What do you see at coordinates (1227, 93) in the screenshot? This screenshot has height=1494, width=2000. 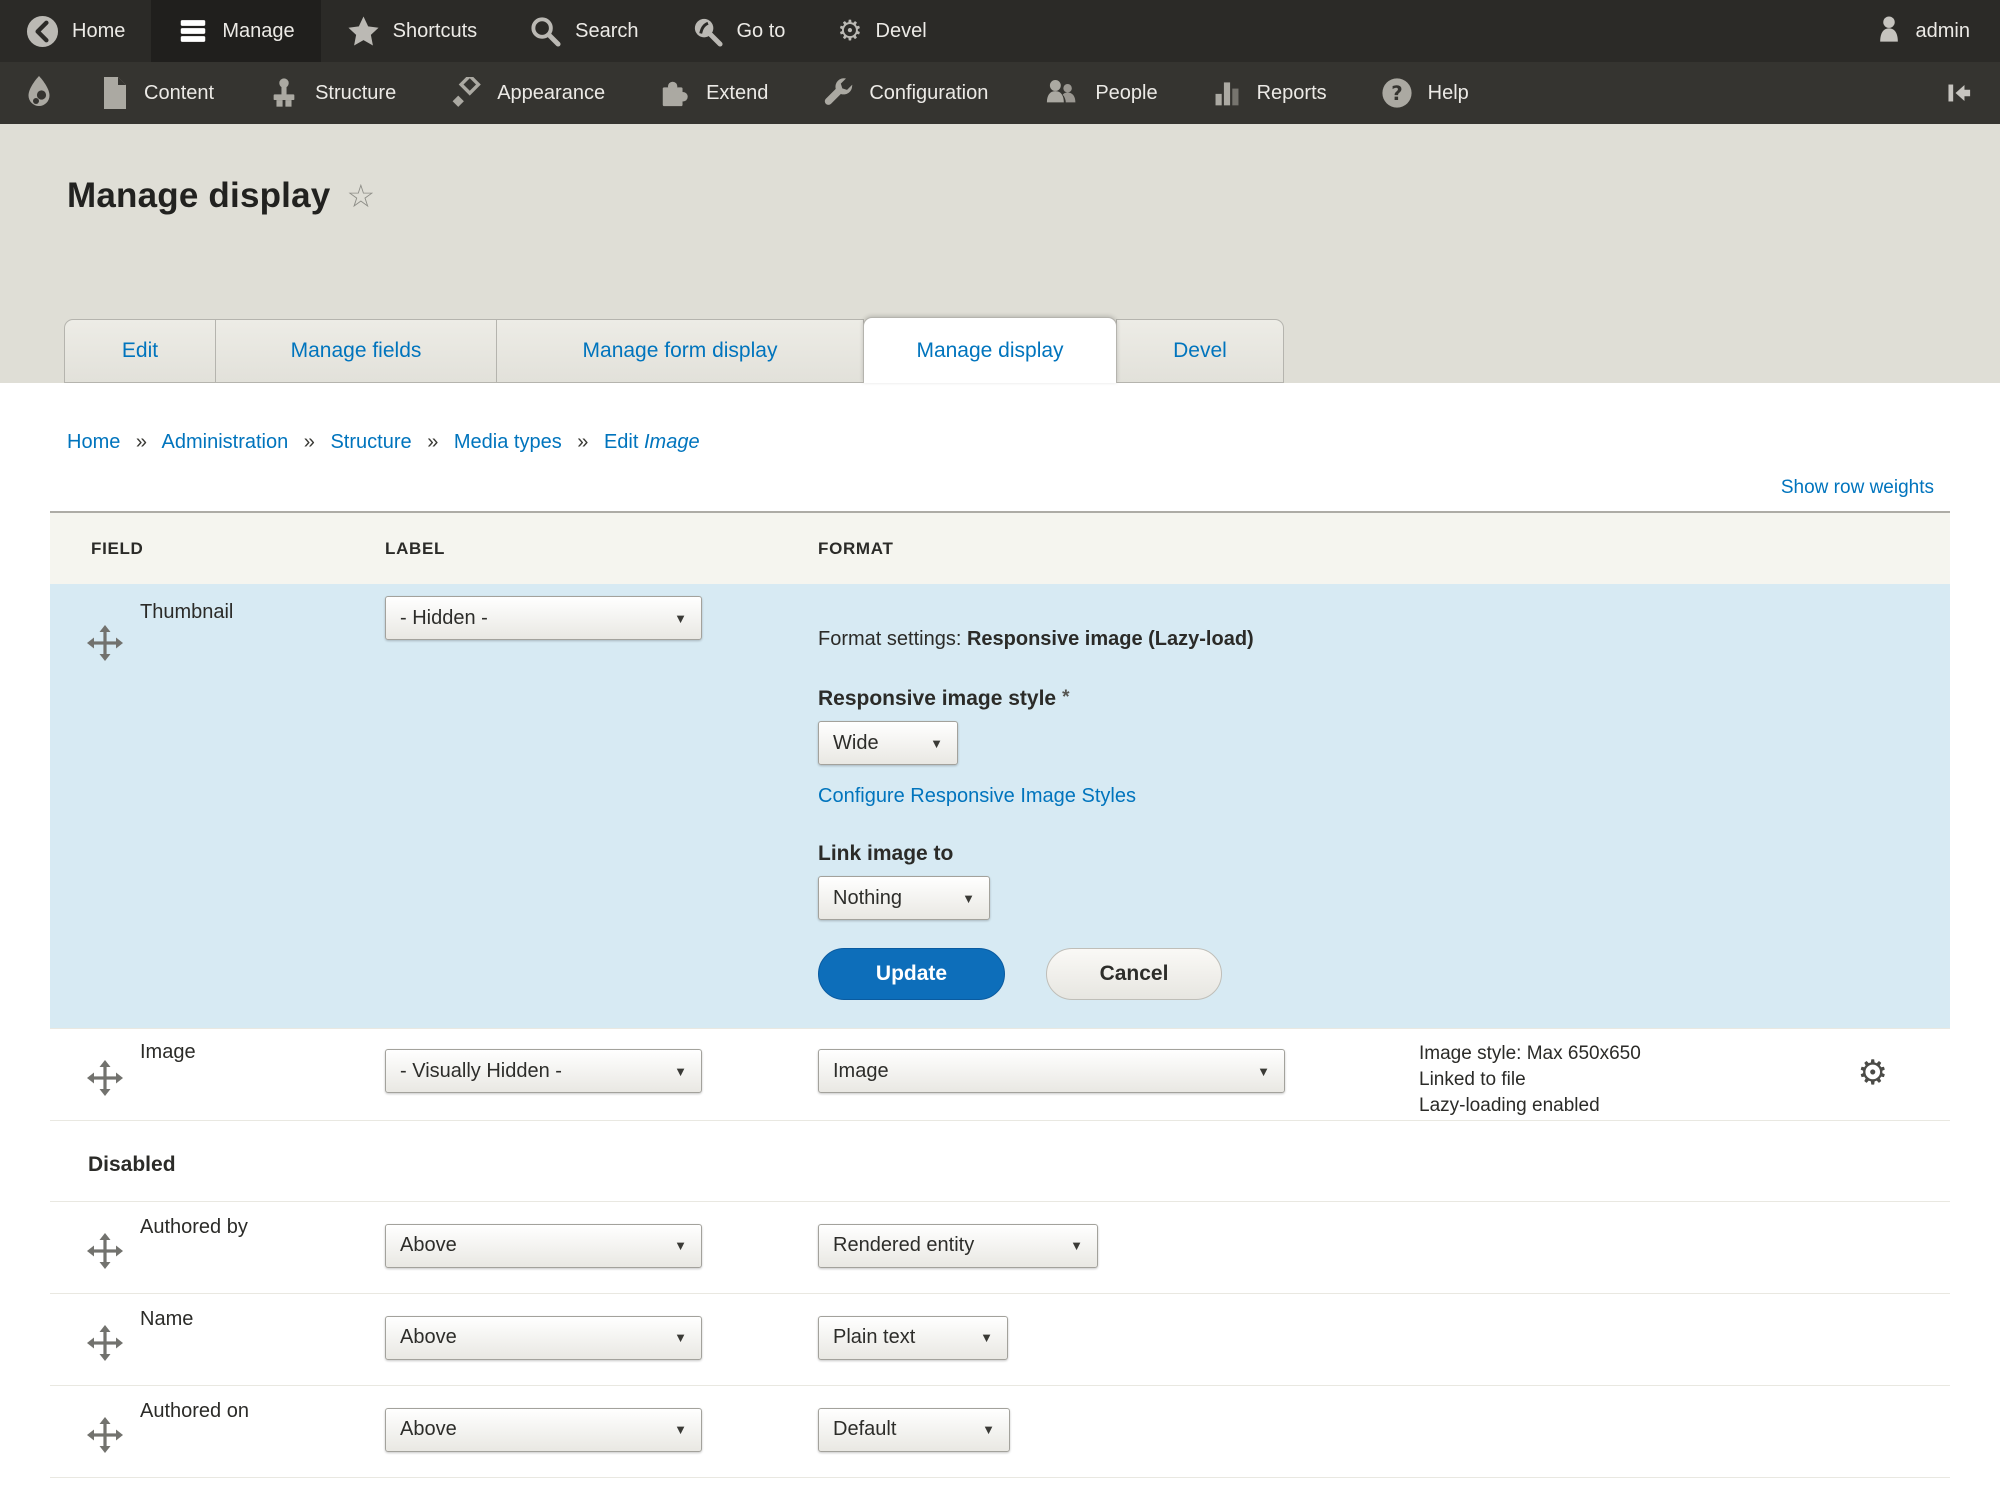 I see `bar-chart-icon` at bounding box center [1227, 93].